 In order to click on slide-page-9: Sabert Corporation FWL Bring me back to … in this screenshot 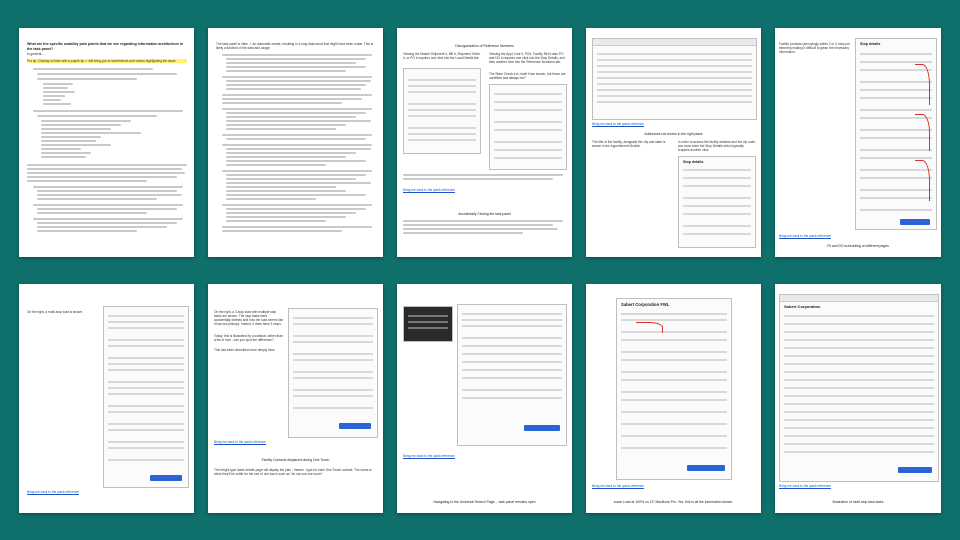, I will do `click(673, 398)`.